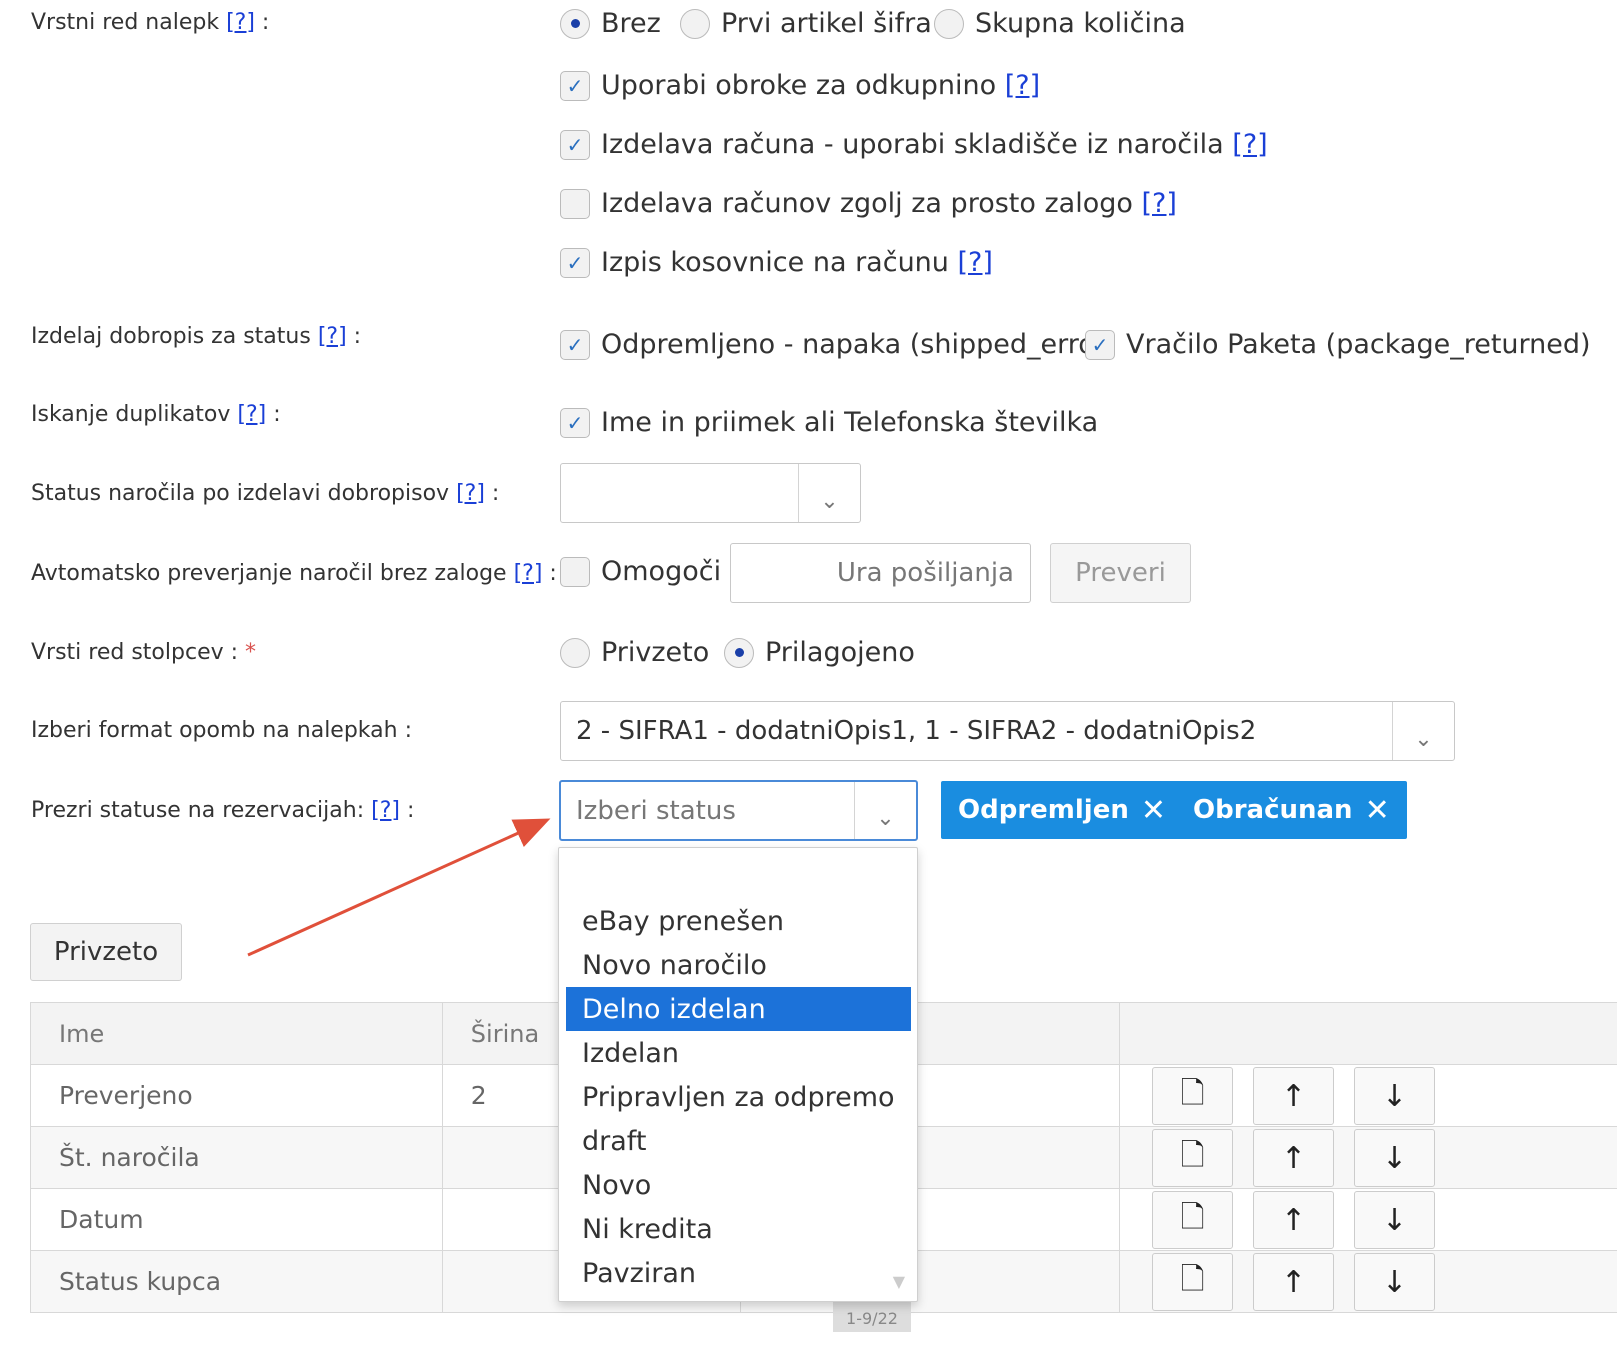  I want to click on annotation-arrow, so click(399, 887).